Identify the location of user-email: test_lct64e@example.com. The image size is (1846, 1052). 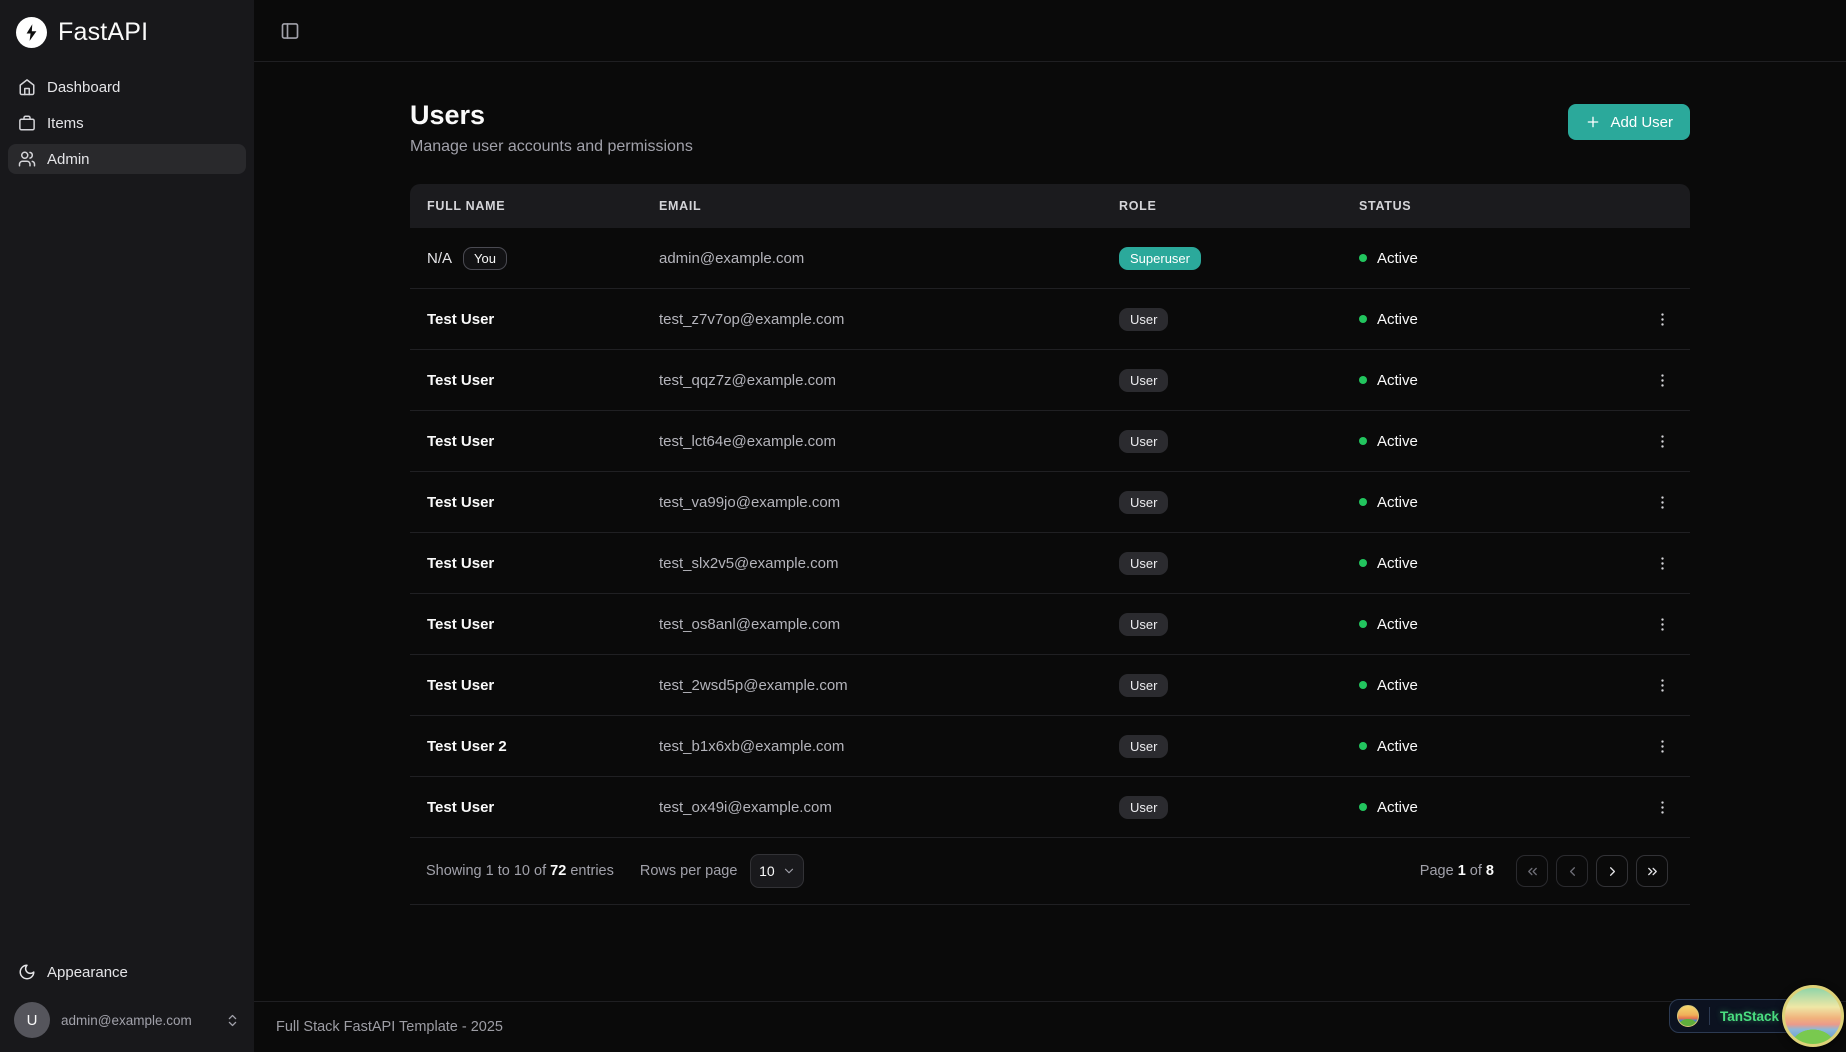
(747, 441).